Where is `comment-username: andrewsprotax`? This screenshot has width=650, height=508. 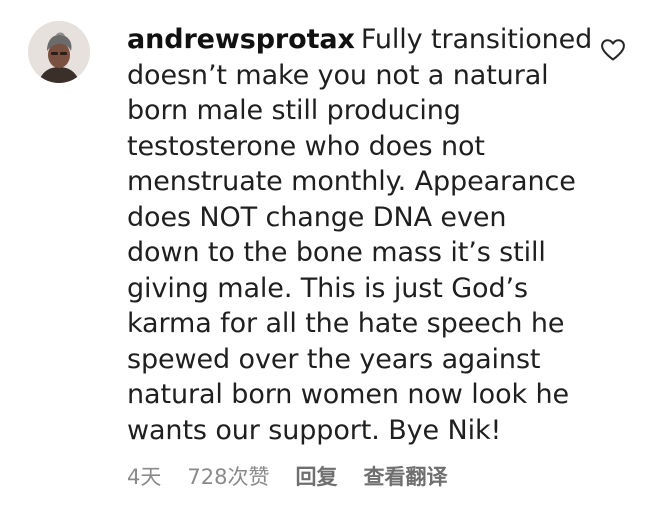
comment-username: andrewsprotax is located at coordinates (241, 39).